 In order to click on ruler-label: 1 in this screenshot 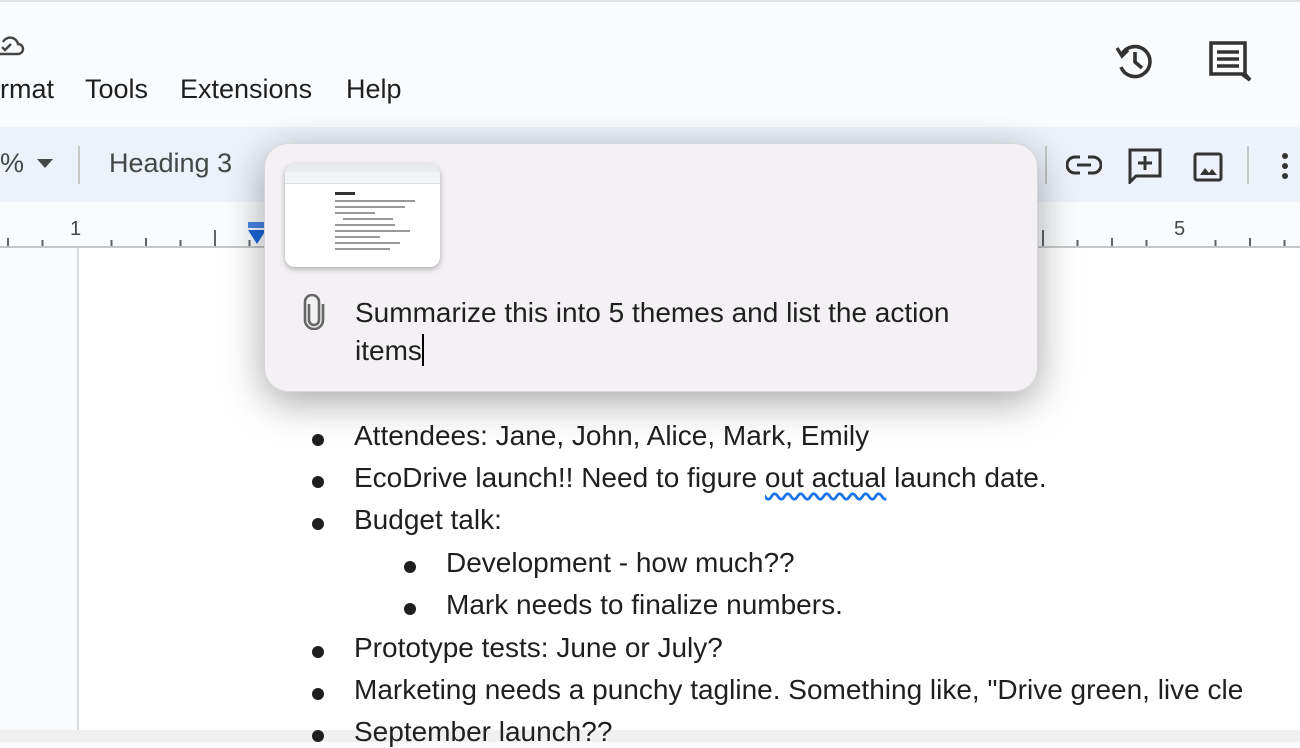, I will do `click(76, 229)`.